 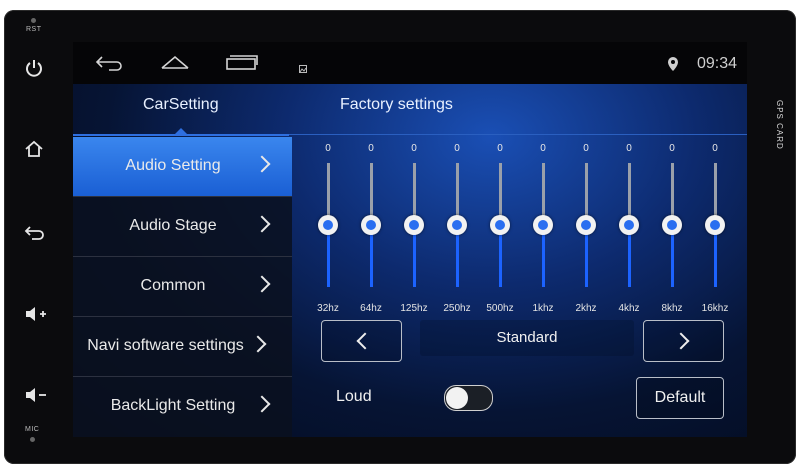 I want to click on status-clock: 09:34, so click(x=716, y=63).